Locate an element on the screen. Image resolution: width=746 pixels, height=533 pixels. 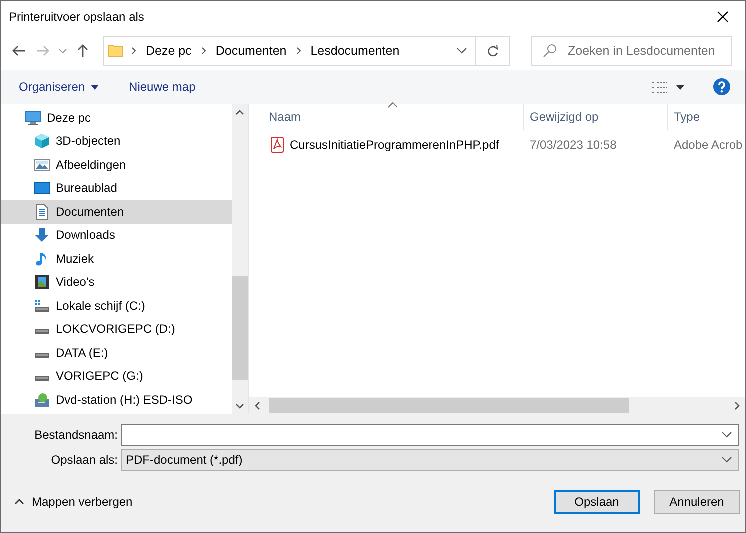
vertical-scrollbar is located at coordinates (240, 259).